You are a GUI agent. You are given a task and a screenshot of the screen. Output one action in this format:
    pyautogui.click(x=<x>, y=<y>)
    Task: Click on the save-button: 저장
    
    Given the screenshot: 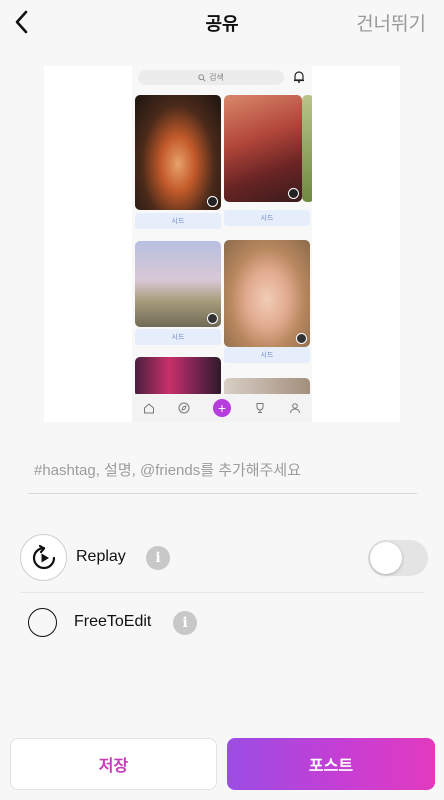 What is the action you would take?
    pyautogui.click(x=113, y=764)
    